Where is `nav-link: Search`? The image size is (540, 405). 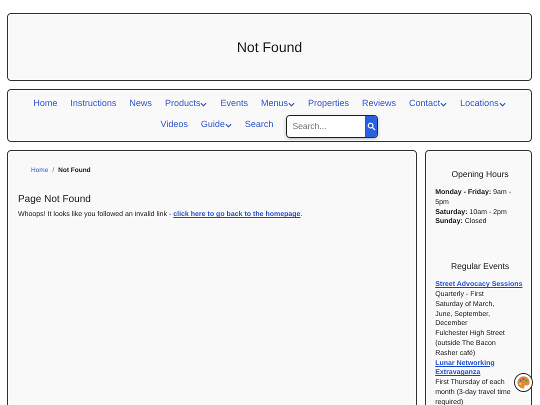
nav-link: Search is located at coordinates (259, 123).